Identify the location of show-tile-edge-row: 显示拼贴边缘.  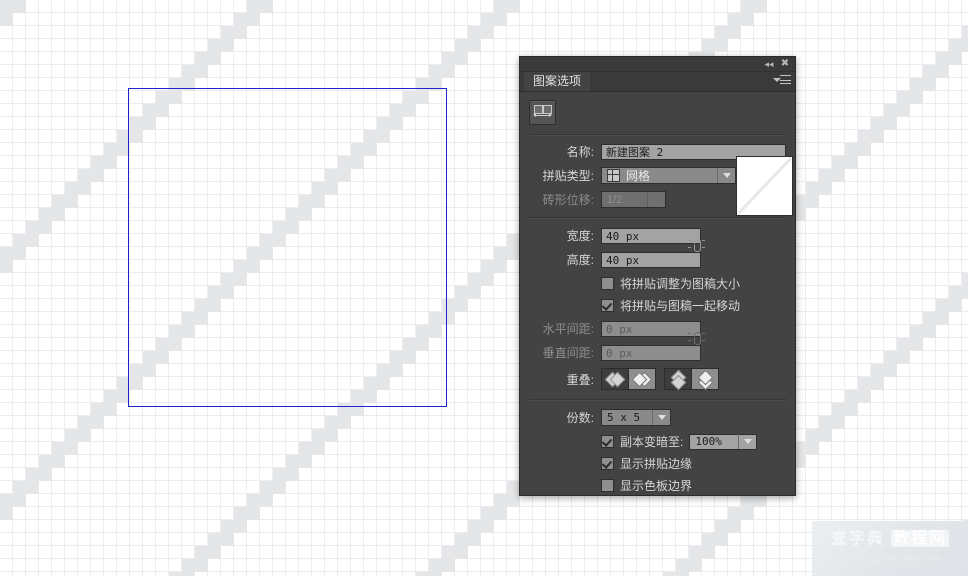
(657, 463).